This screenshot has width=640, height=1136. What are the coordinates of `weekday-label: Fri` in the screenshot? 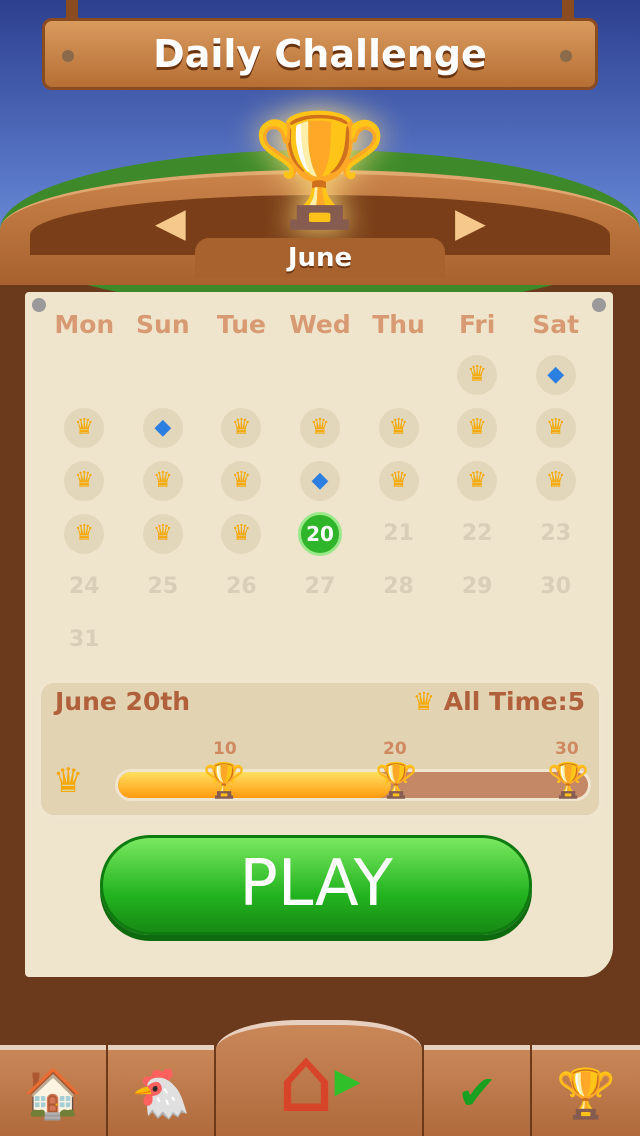 It's located at (477, 324).